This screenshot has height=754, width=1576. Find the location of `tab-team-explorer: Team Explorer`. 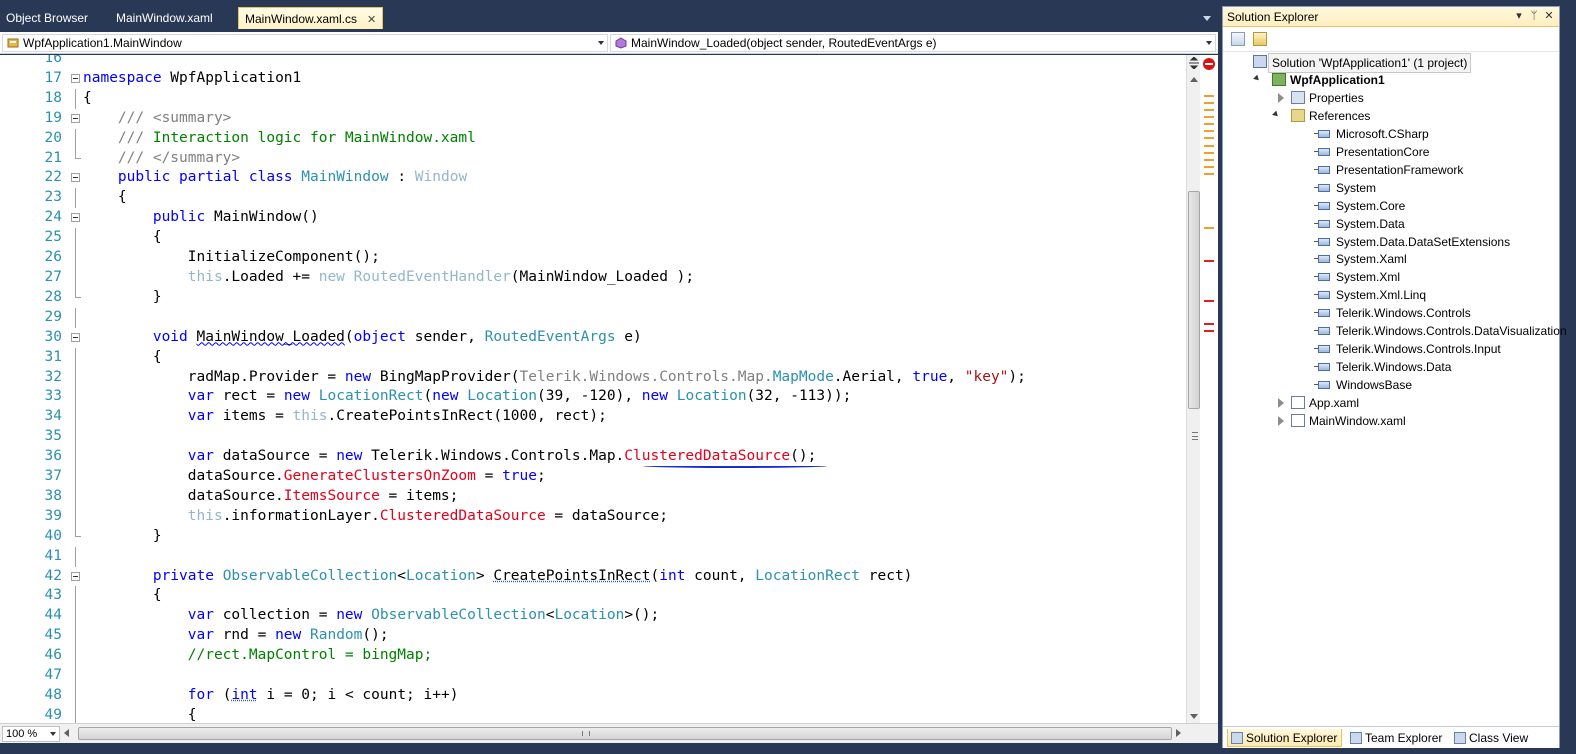

tab-team-explorer: Team Explorer is located at coordinates (1396, 738).